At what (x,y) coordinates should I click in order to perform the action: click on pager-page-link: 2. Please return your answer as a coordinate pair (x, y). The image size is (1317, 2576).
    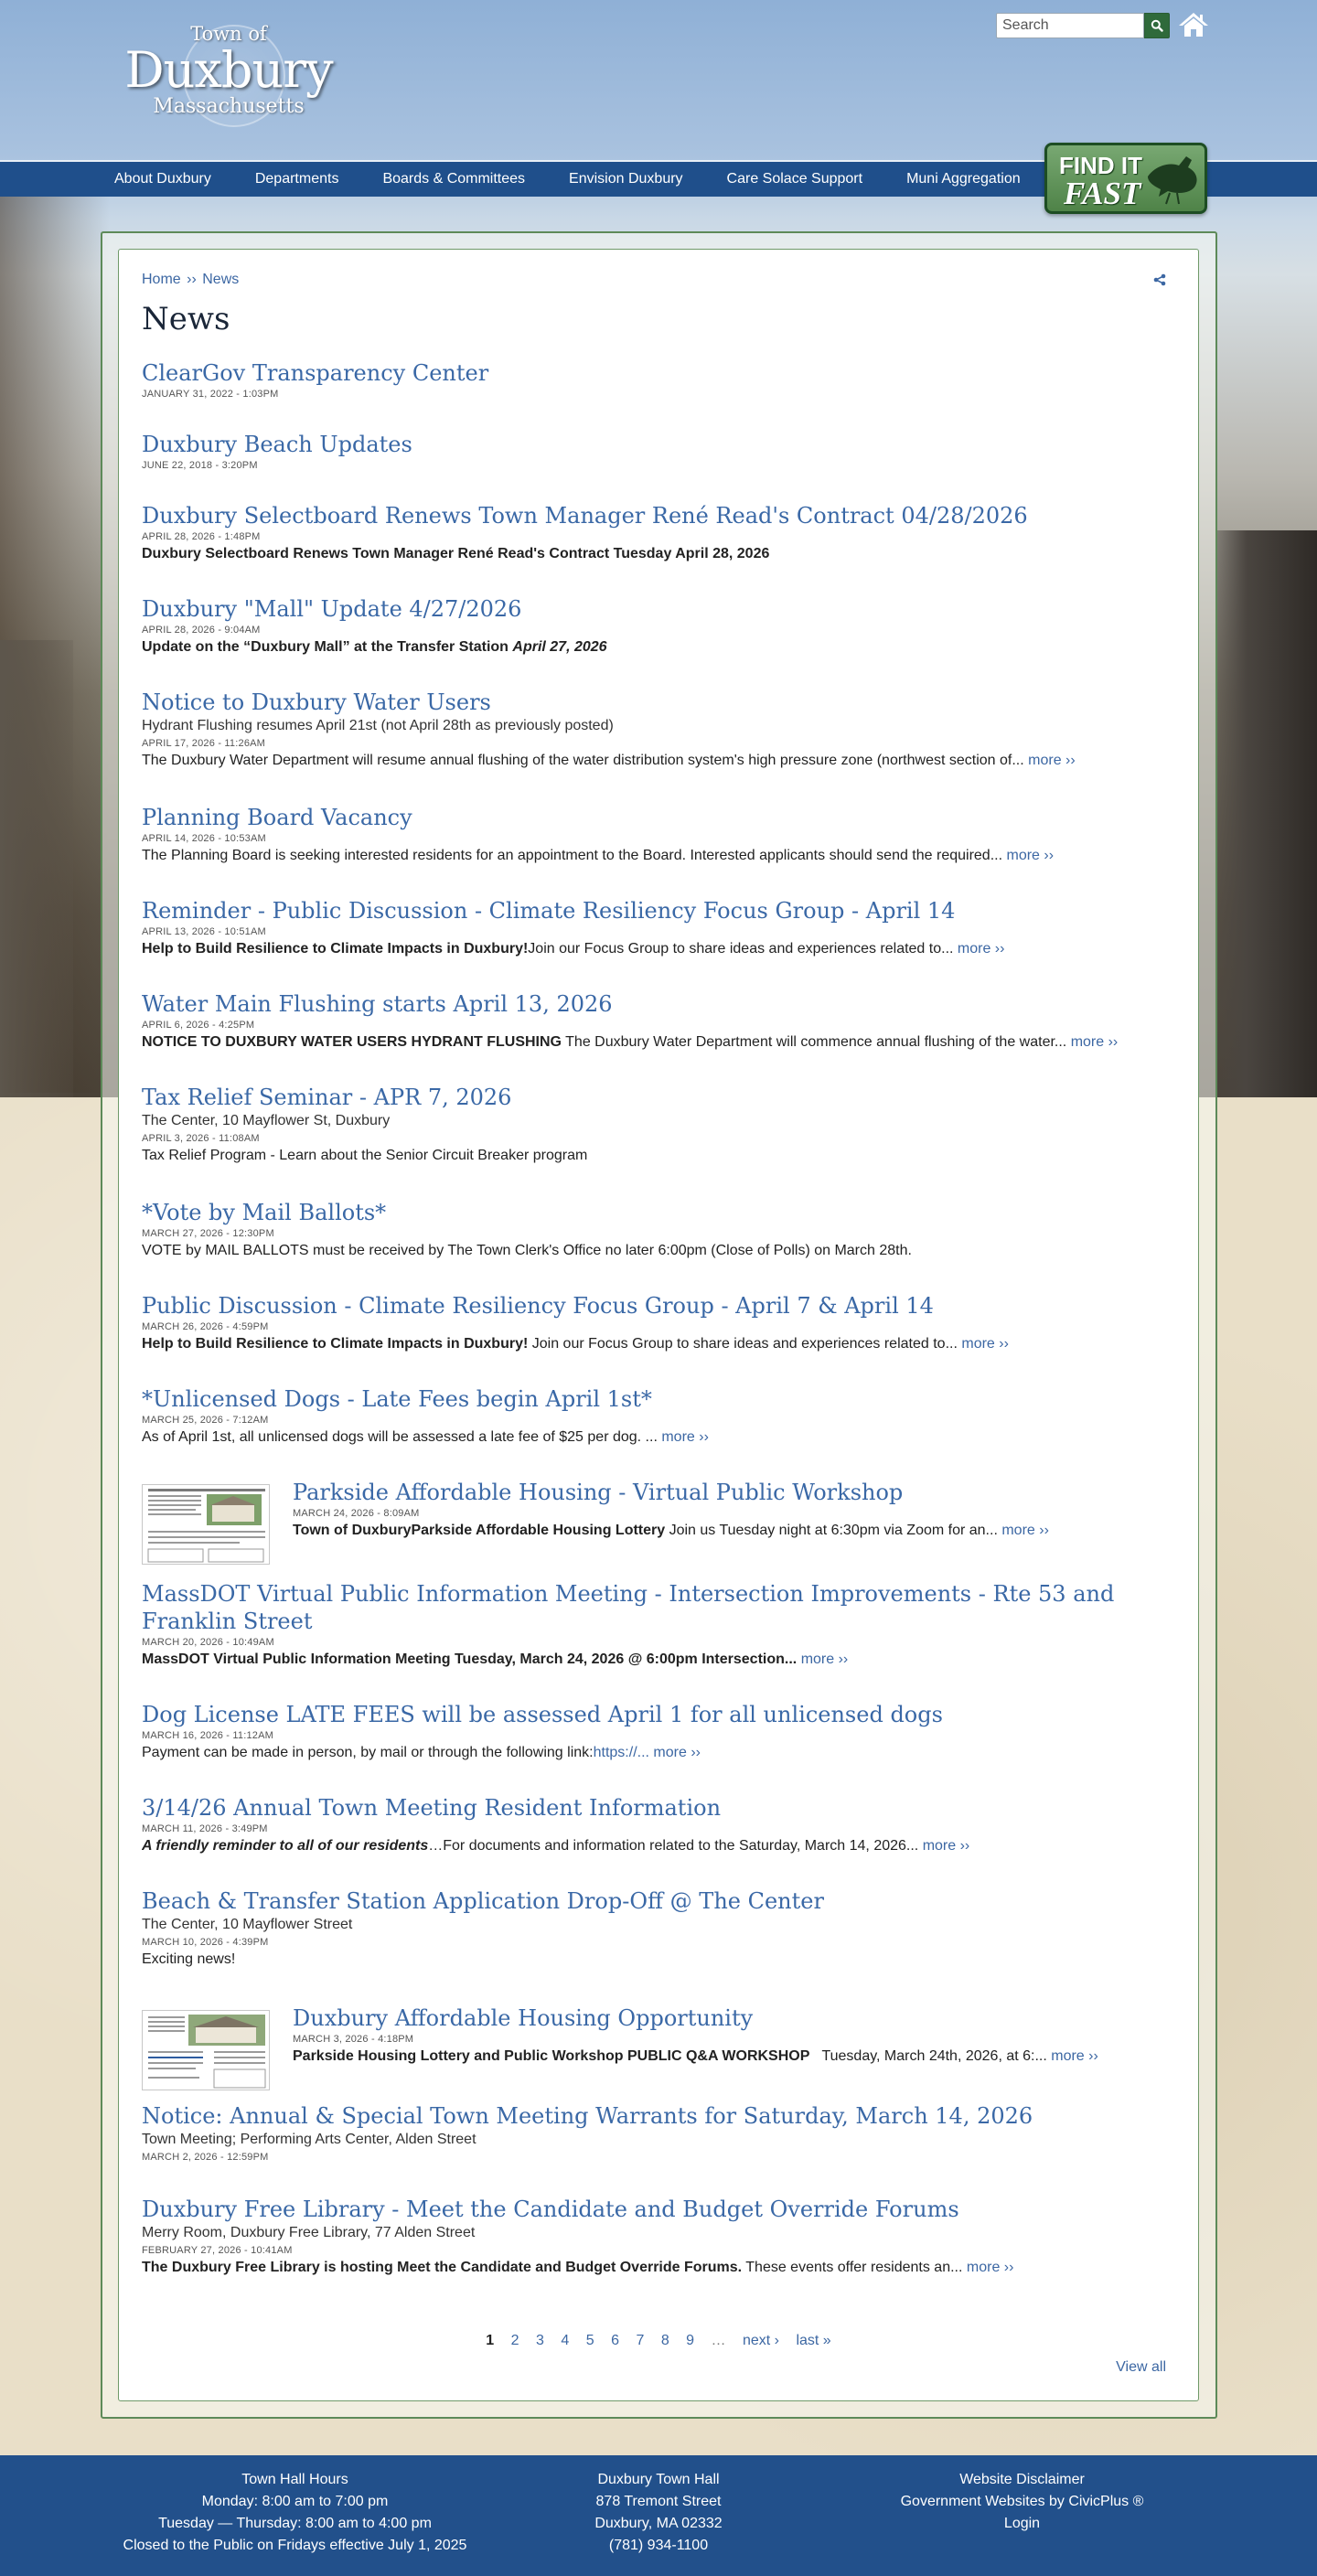
    Looking at the image, I should click on (515, 2340).